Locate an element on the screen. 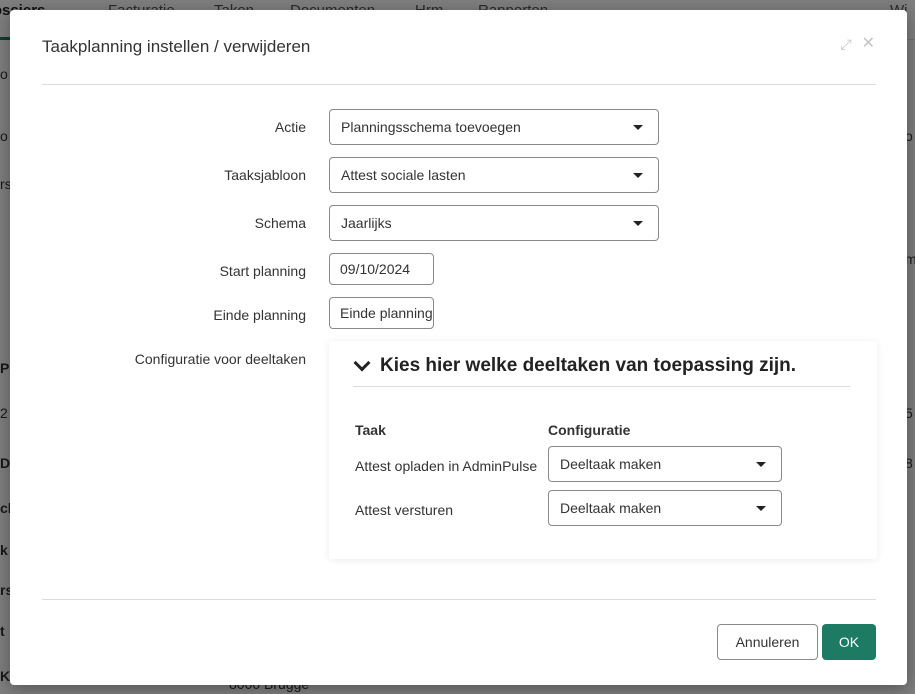 This screenshot has width=915, height=694. column-header-configuratie: Configuratie is located at coordinates (589, 430).